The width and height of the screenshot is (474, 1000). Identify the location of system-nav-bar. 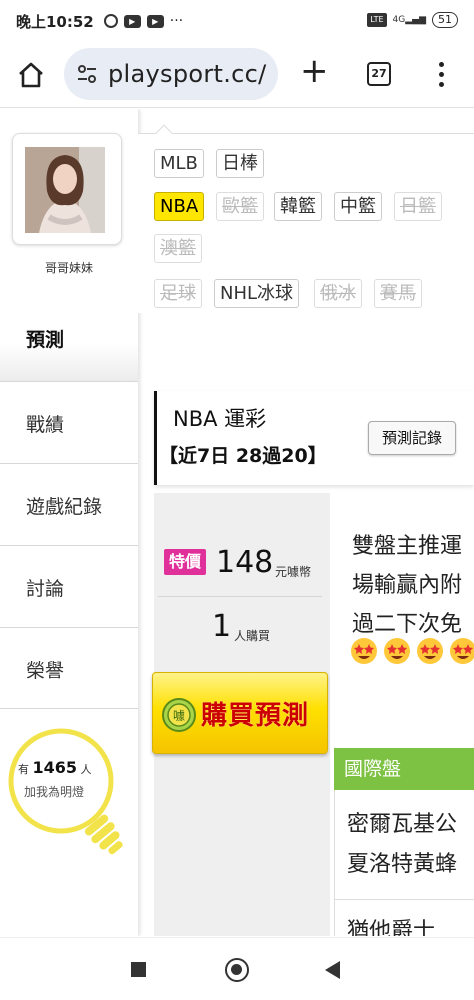
(237, 968).